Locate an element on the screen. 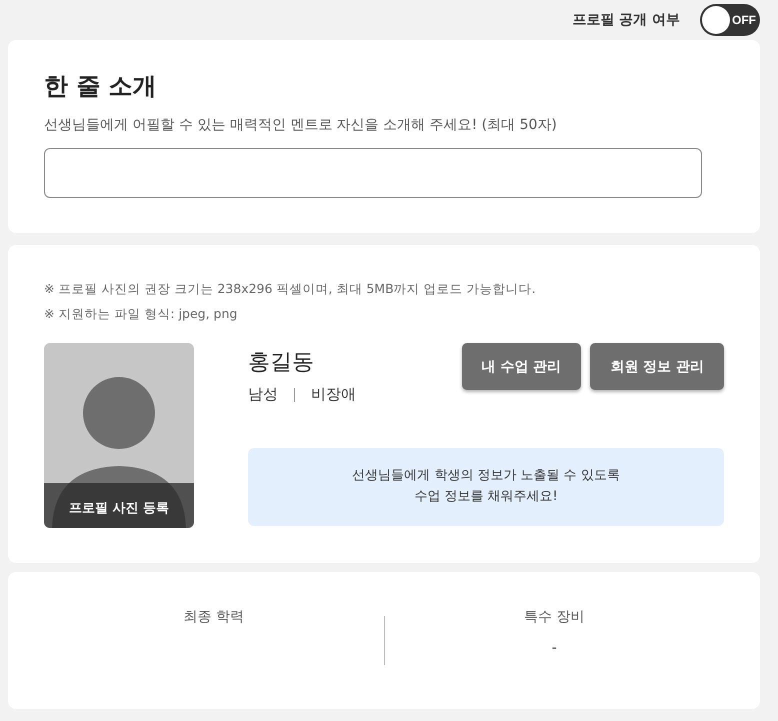  notice-text: 선생님들에게 학생의 정보가 노출될 수 있도록 is located at coordinates (486, 476).